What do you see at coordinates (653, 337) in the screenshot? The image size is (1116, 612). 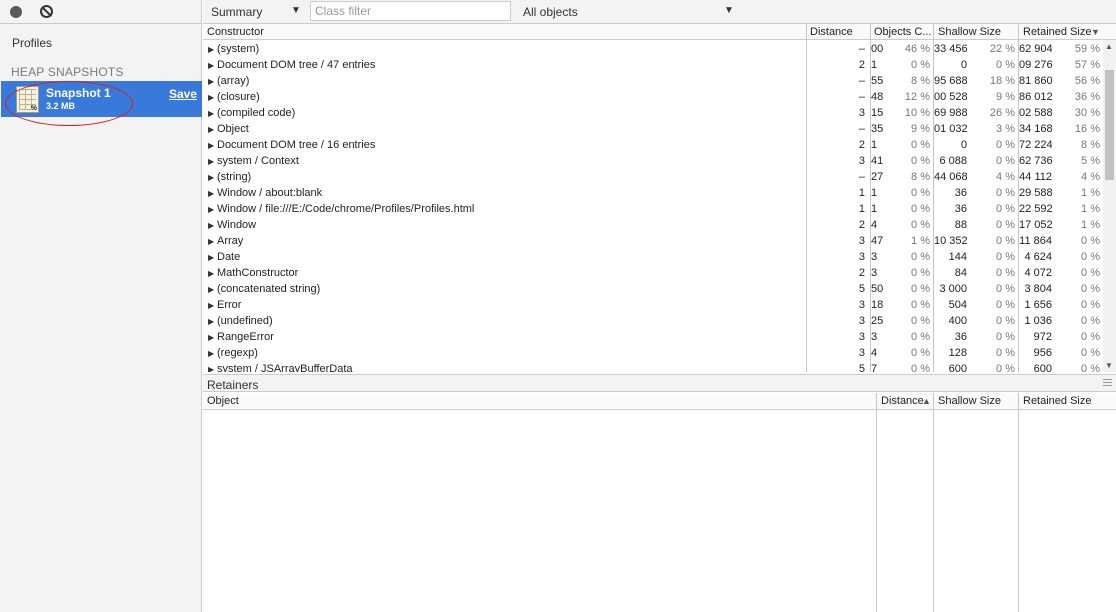 I see `table-row: ▶ RangeError 3 3 0 % 36 0 % 972 0 %` at bounding box center [653, 337].